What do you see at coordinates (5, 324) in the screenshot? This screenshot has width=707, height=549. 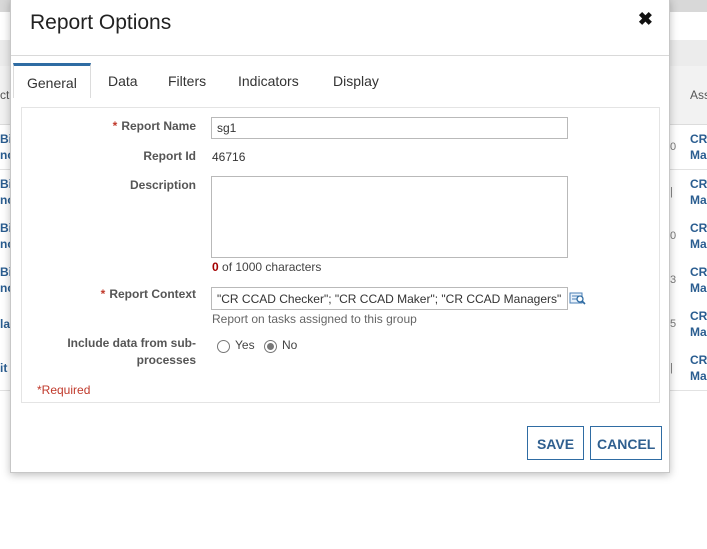 I see `row-left-fragment: la` at bounding box center [5, 324].